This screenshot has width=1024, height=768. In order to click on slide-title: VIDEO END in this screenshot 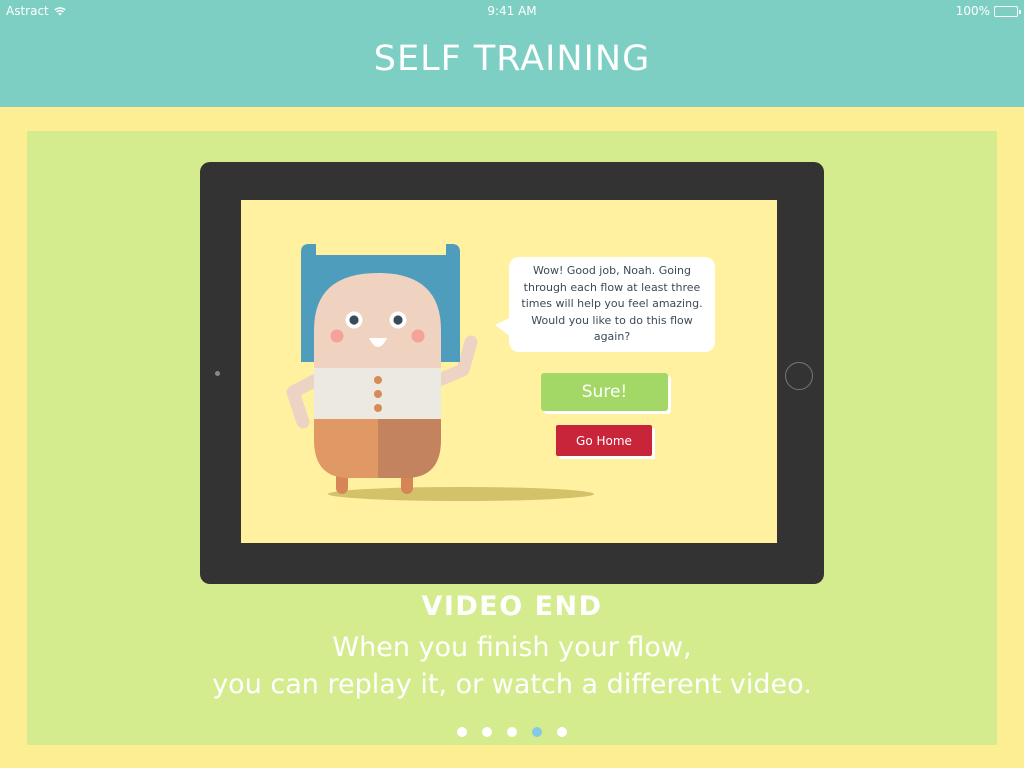, I will do `click(512, 606)`.